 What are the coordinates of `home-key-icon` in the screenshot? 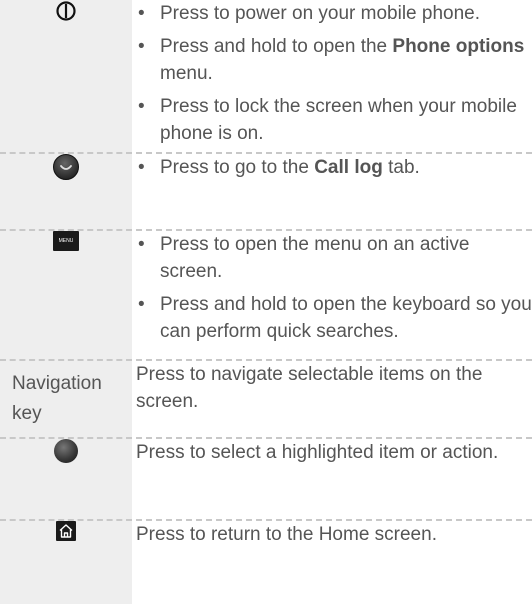 It's located at (66, 531).